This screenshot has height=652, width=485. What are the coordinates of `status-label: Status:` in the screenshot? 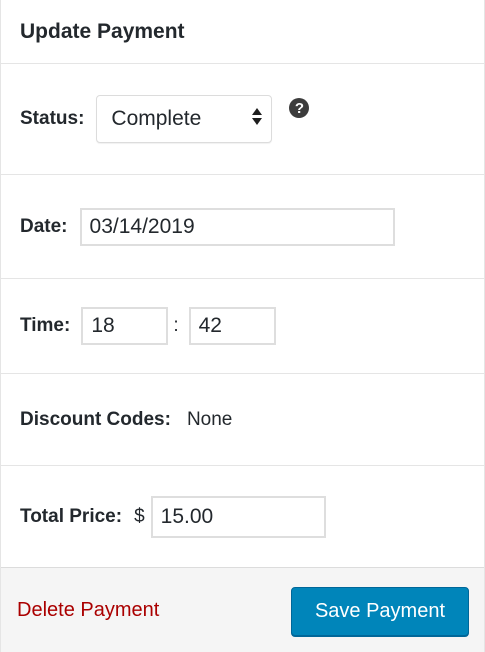 It's located at (52, 118).